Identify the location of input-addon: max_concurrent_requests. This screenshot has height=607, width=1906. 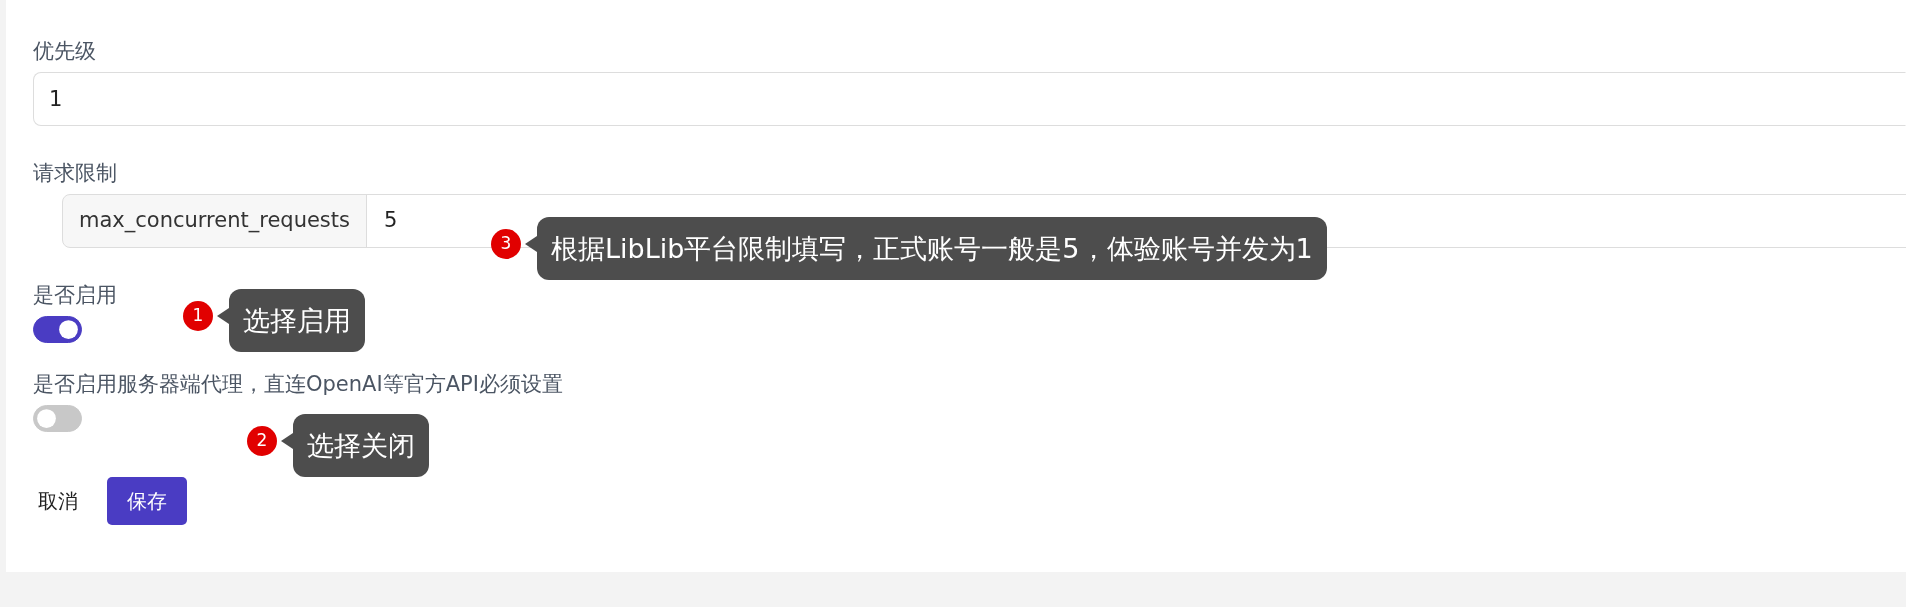
(214, 221).